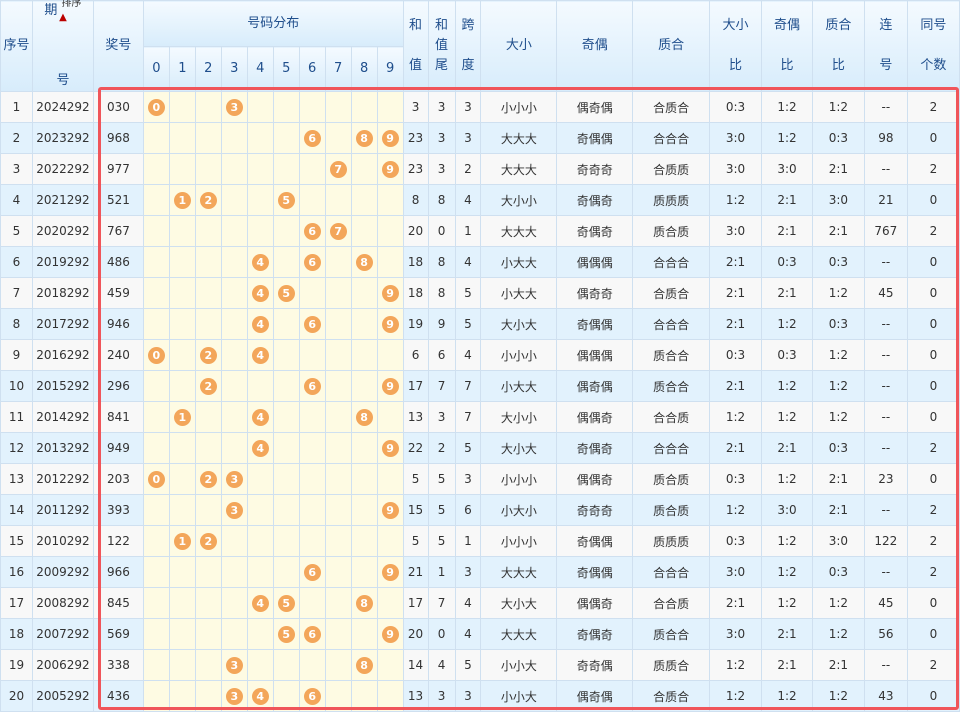 This screenshot has width=960, height=713. What do you see at coordinates (441, 510) in the screenshot?
I see `cell-sum-tail: 5` at bounding box center [441, 510].